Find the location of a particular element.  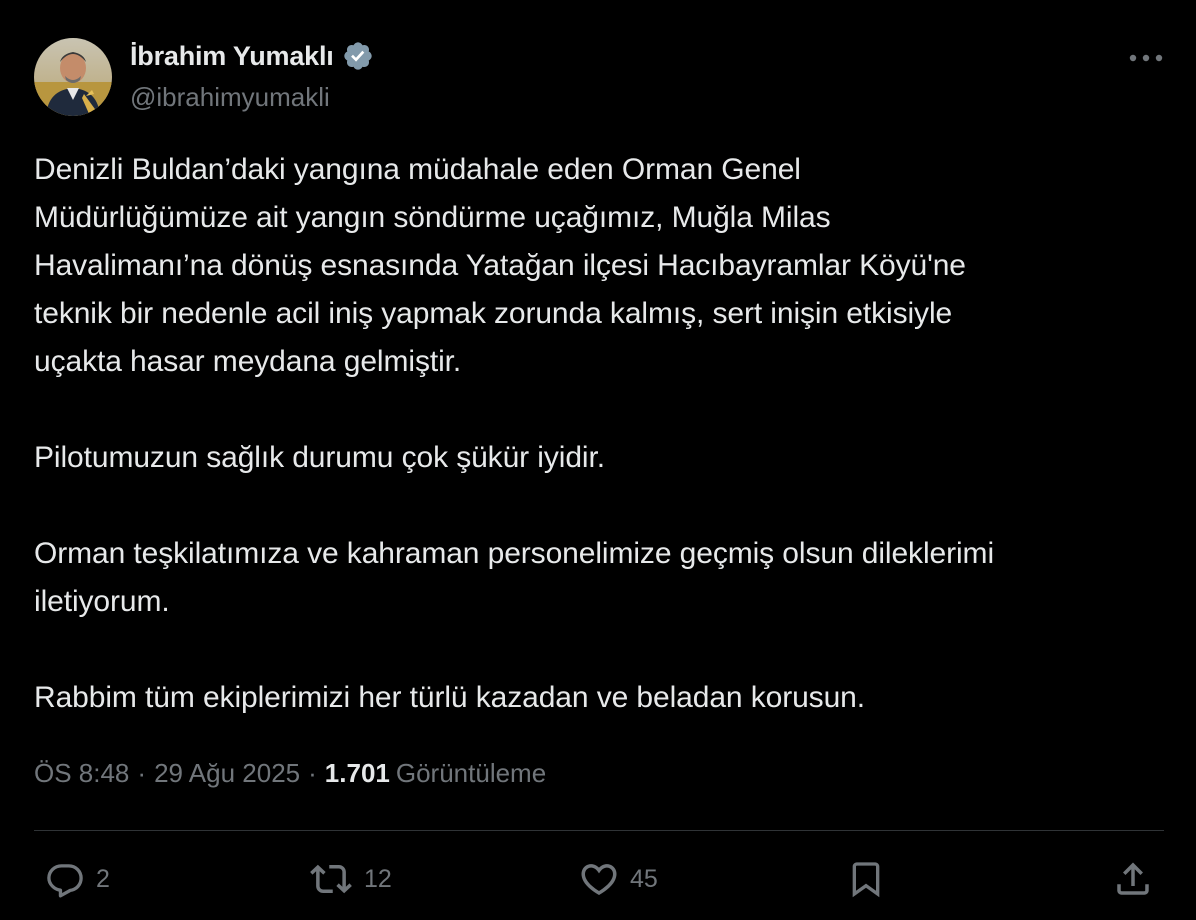

reply-icon is located at coordinates (65, 881).